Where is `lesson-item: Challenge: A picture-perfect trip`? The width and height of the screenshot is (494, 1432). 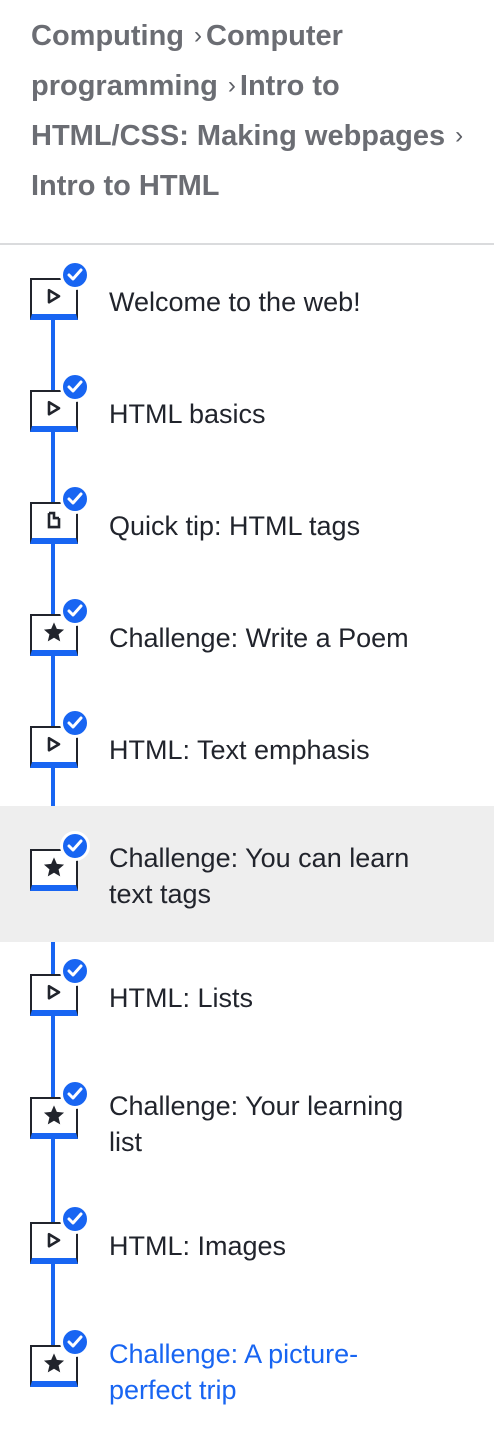 lesson-item: Challenge: A picture-perfect trip is located at coordinates (247, 1358).